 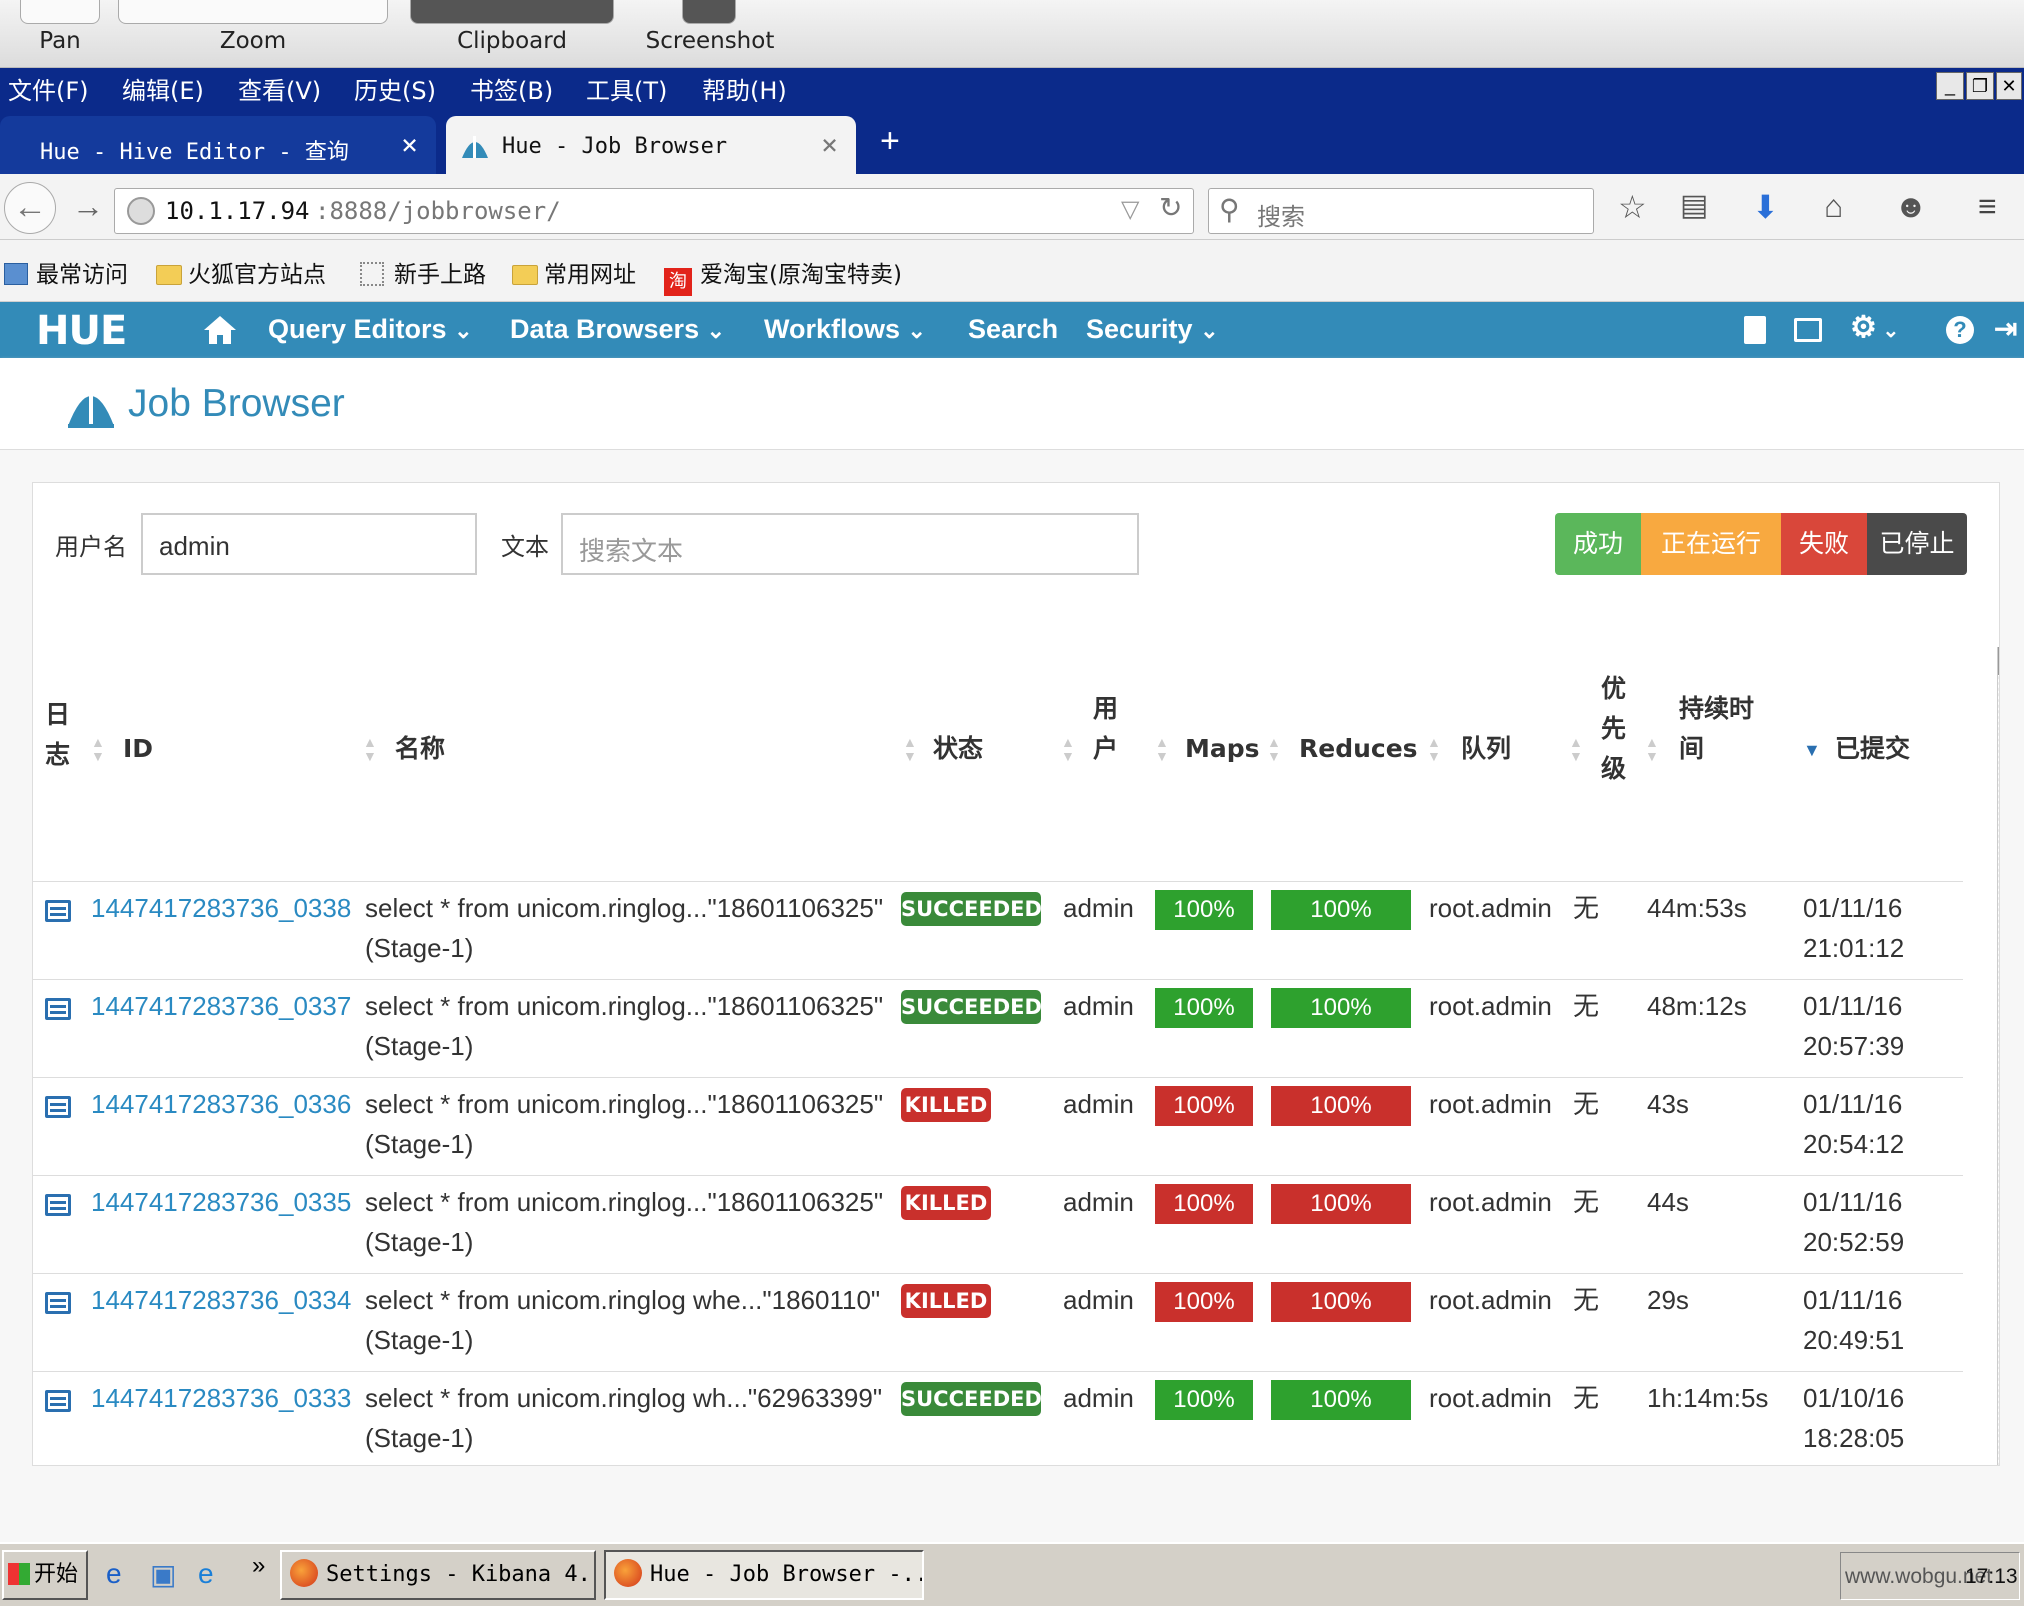 What do you see at coordinates (744, 88) in the screenshot?
I see `menu-help: 帮助(H)` at bounding box center [744, 88].